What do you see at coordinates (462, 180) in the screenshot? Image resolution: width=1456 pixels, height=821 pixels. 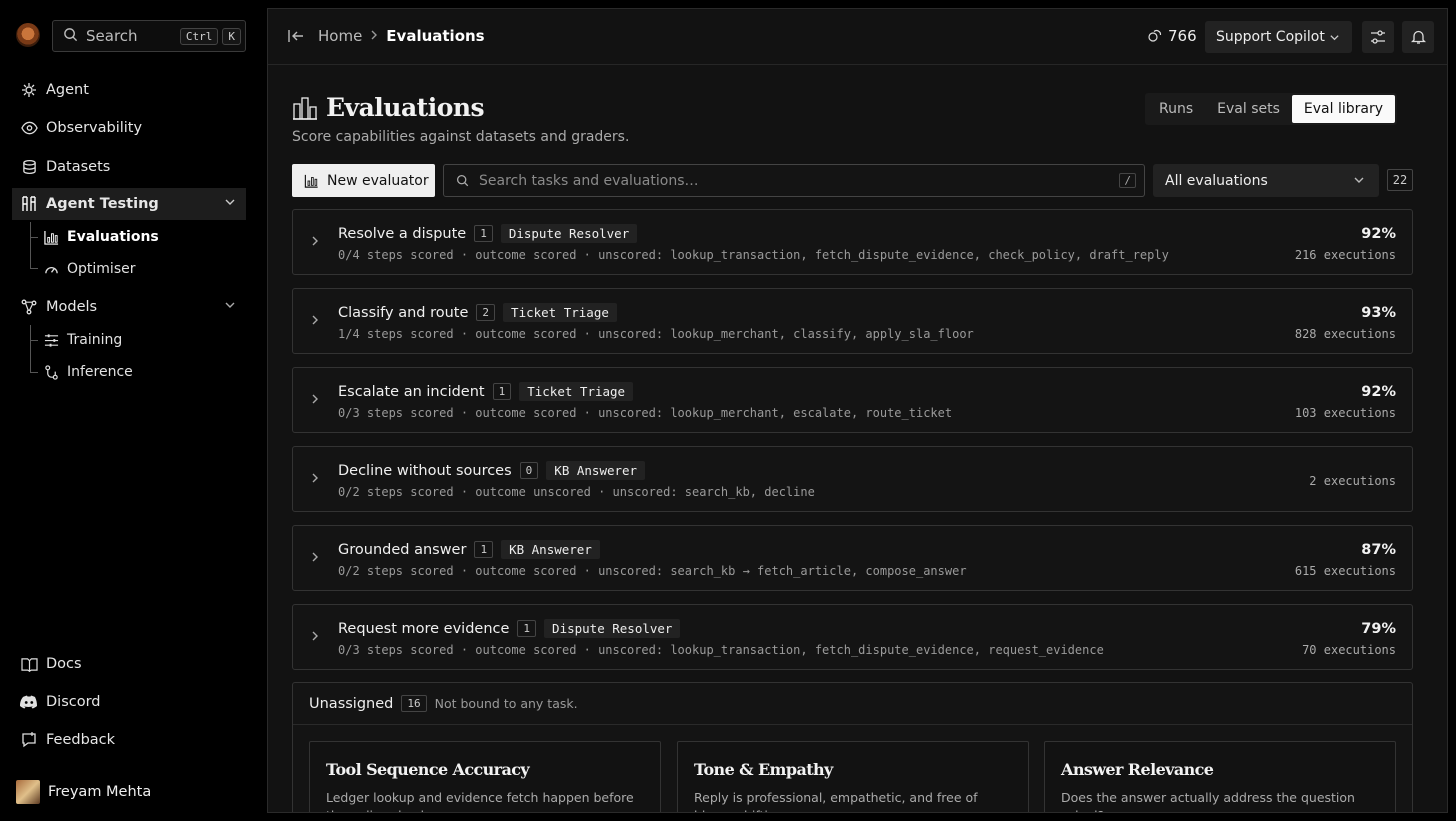 I see `search-icon` at bounding box center [462, 180].